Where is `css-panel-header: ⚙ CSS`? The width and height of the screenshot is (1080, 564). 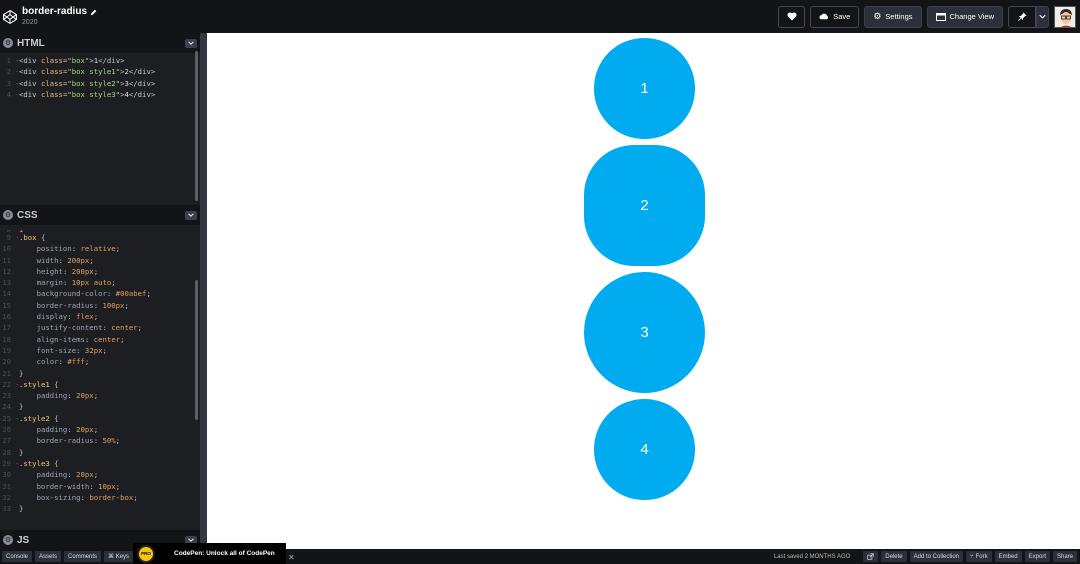 css-panel-header: ⚙ CSS is located at coordinates (101, 215).